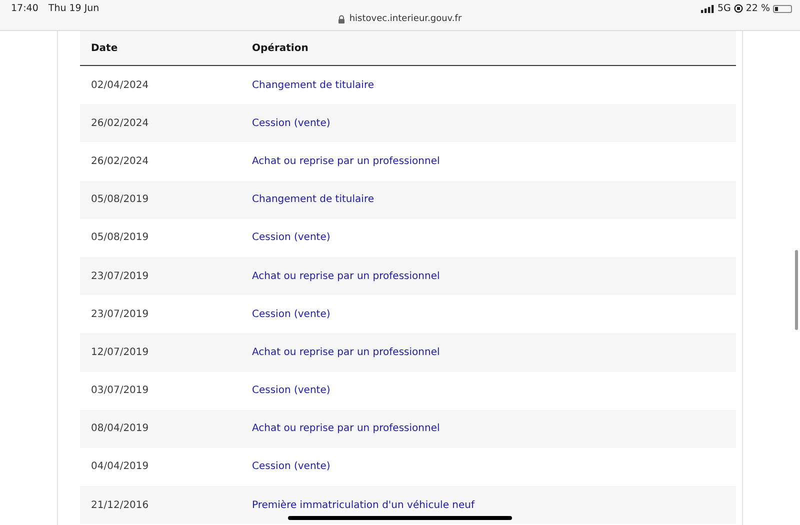 This screenshot has height=525, width=800. What do you see at coordinates (120, 505) in the screenshot?
I see `date-cell-text: 21/12/2016` at bounding box center [120, 505].